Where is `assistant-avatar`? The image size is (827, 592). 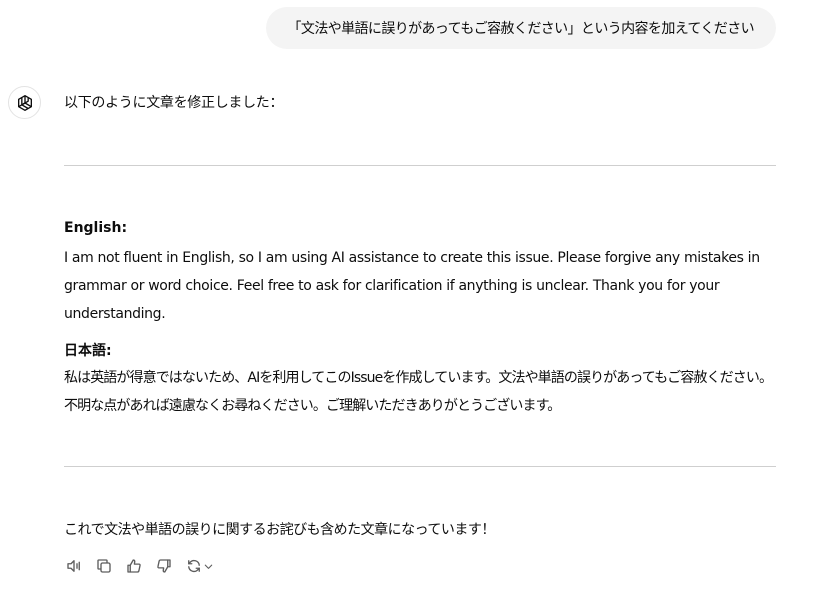 assistant-avatar is located at coordinates (24, 102).